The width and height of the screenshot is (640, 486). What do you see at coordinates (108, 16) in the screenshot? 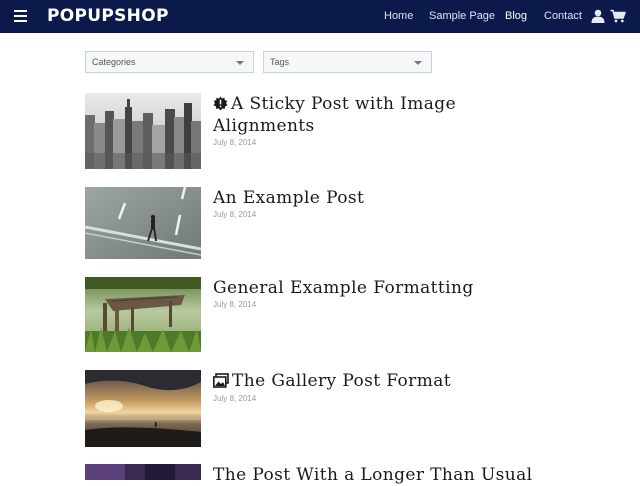
I see `site-logo: POPUPSHOP` at bounding box center [108, 16].